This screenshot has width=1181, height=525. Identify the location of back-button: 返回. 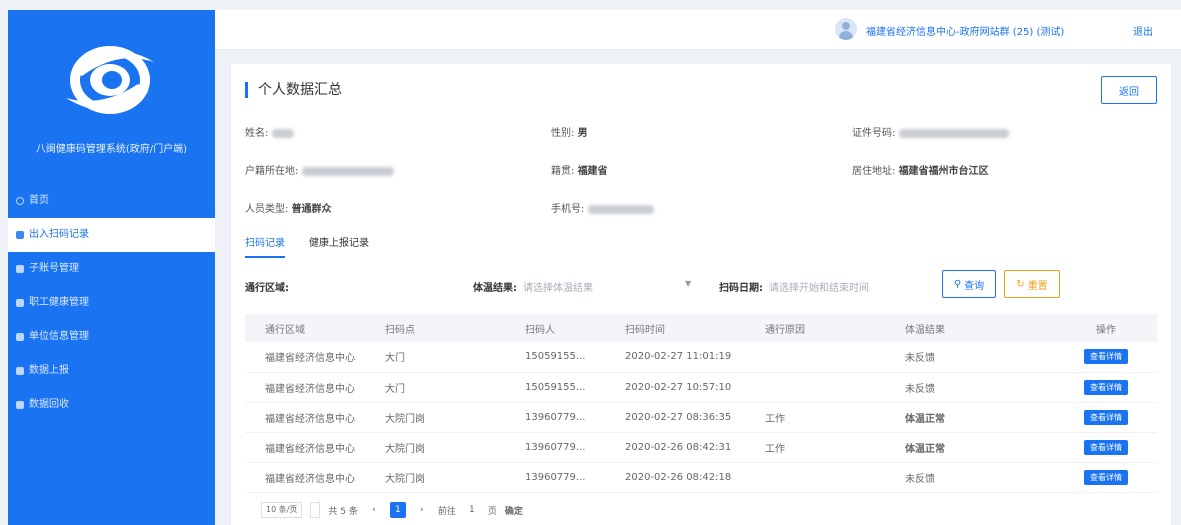
(1129, 90).